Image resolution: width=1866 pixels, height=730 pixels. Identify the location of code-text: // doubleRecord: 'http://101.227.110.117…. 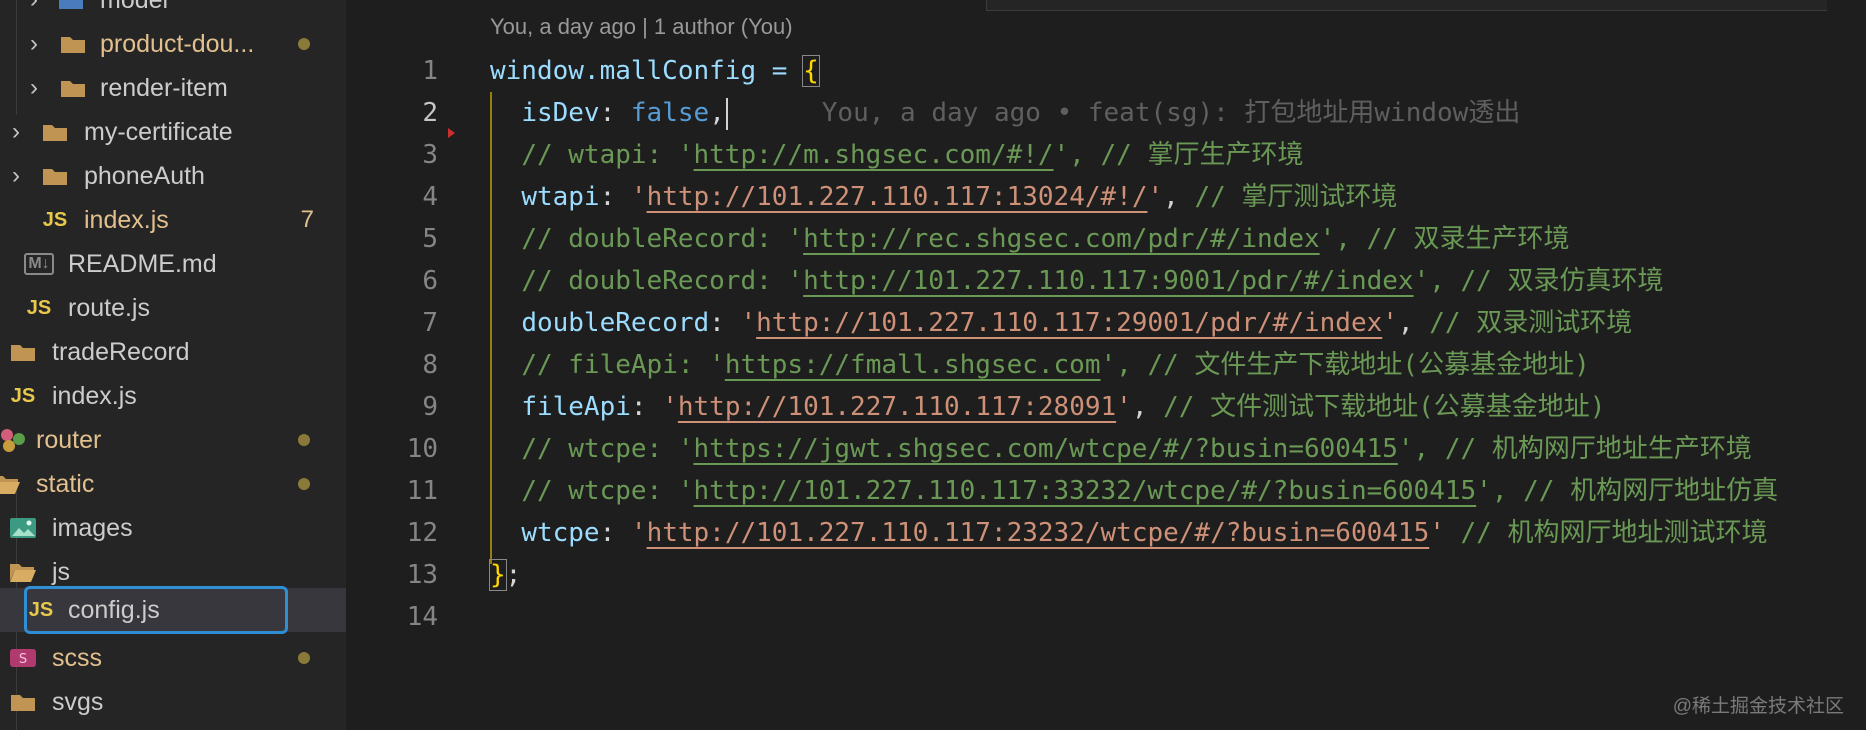
(1092, 281).